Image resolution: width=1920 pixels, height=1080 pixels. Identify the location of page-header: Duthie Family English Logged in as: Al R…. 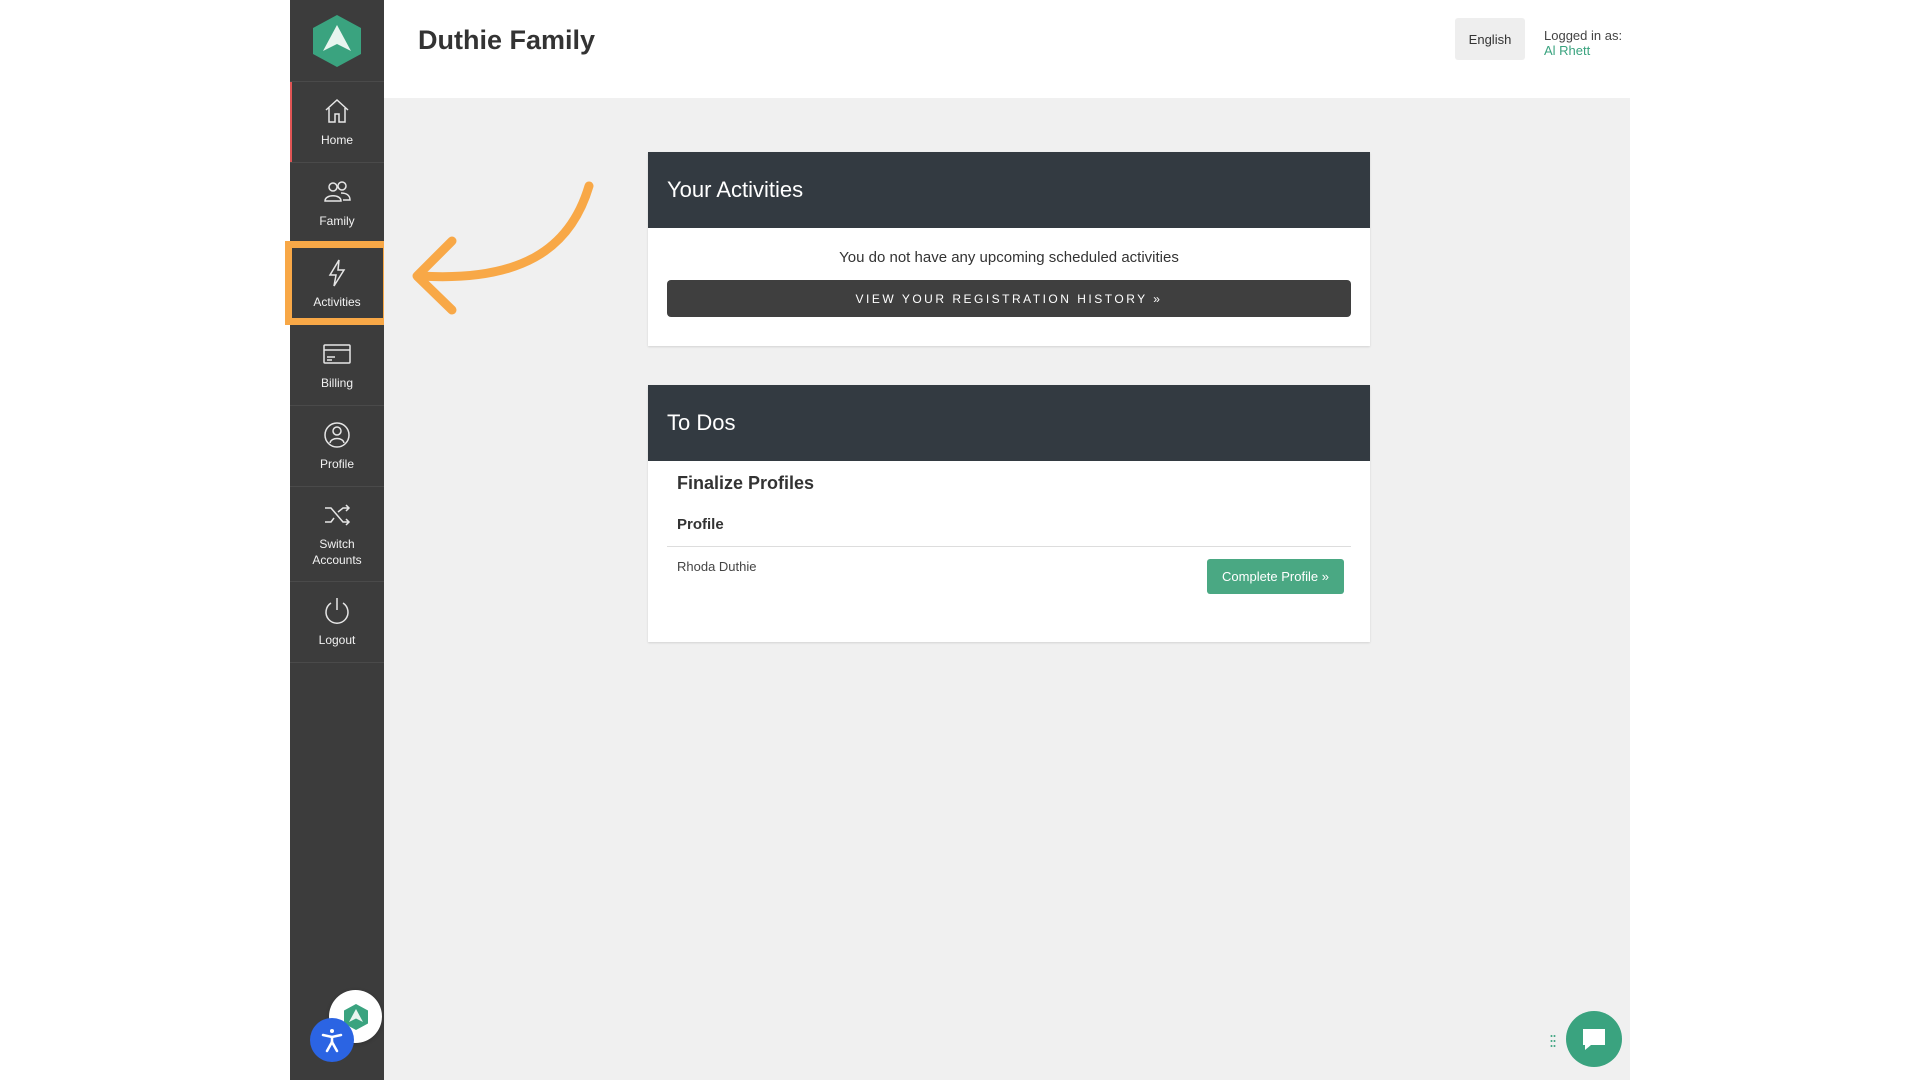
(1007, 49).